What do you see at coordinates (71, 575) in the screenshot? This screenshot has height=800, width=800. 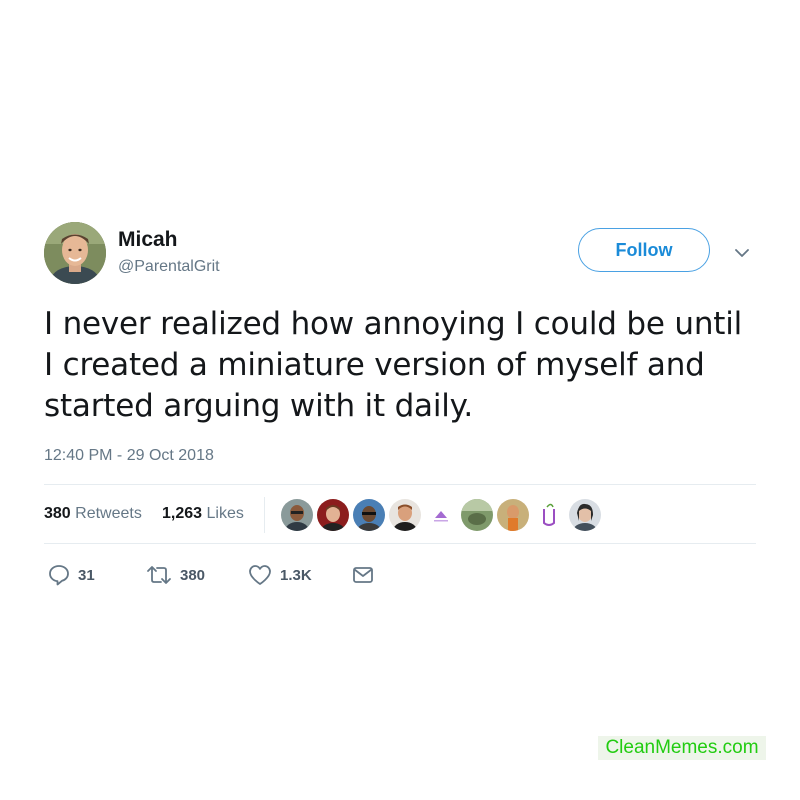 I see `reply-button: 31` at bounding box center [71, 575].